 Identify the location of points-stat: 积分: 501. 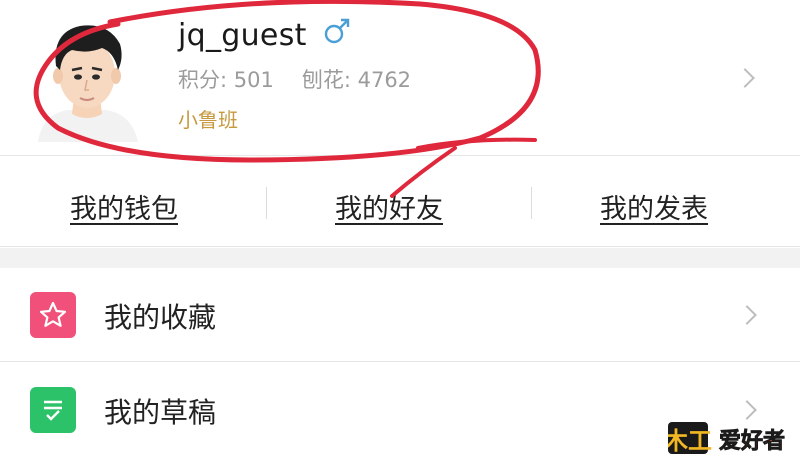
(226, 80).